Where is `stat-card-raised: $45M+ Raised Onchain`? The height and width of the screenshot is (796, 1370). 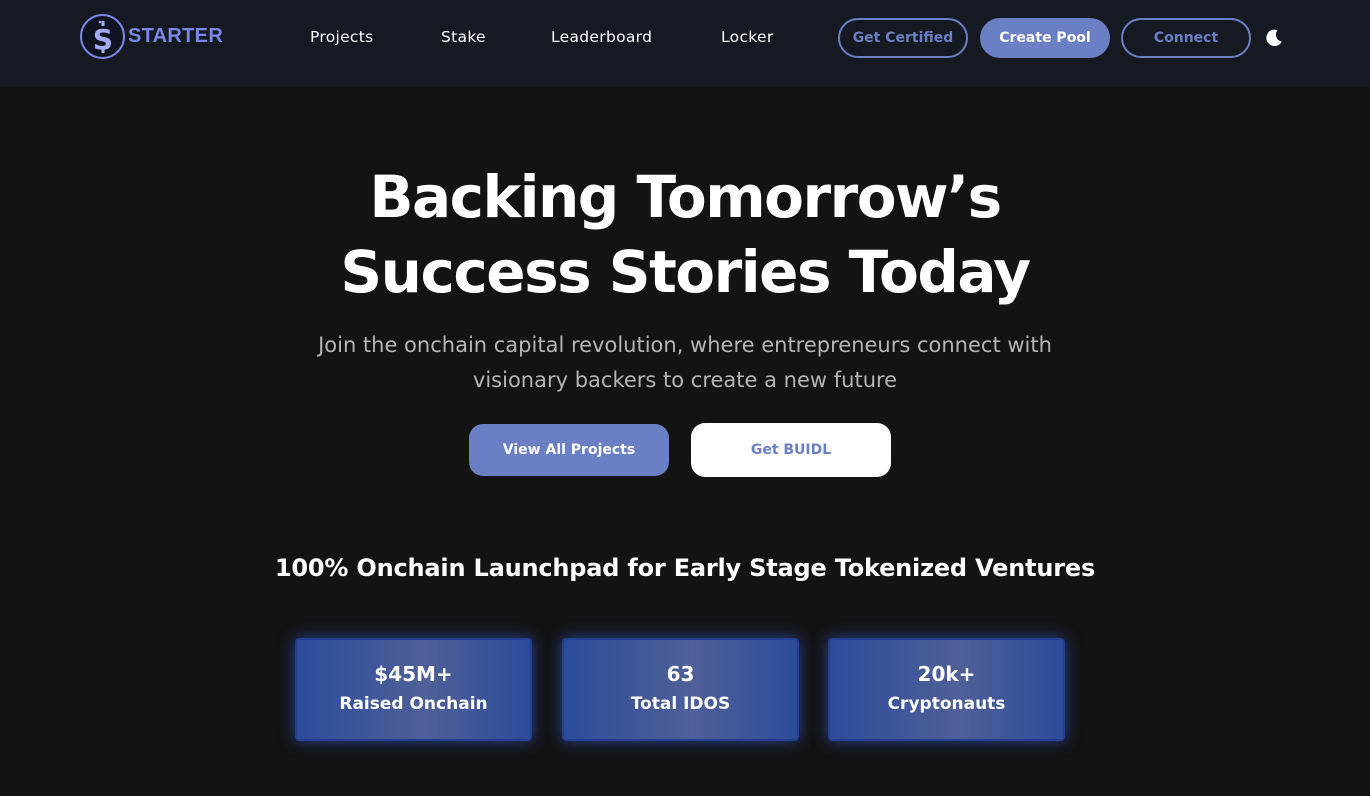 stat-card-raised: $45M+ Raised Onchain is located at coordinates (413, 689).